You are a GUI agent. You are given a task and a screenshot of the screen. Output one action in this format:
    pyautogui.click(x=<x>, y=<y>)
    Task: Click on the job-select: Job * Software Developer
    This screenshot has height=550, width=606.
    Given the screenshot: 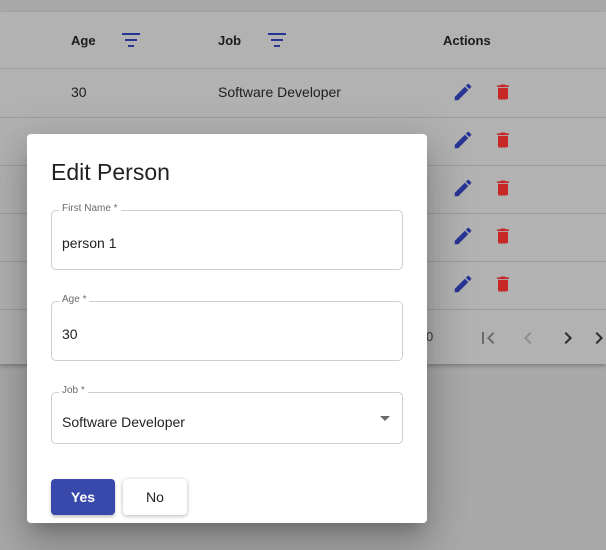 What is the action you would take?
    pyautogui.click(x=227, y=414)
    